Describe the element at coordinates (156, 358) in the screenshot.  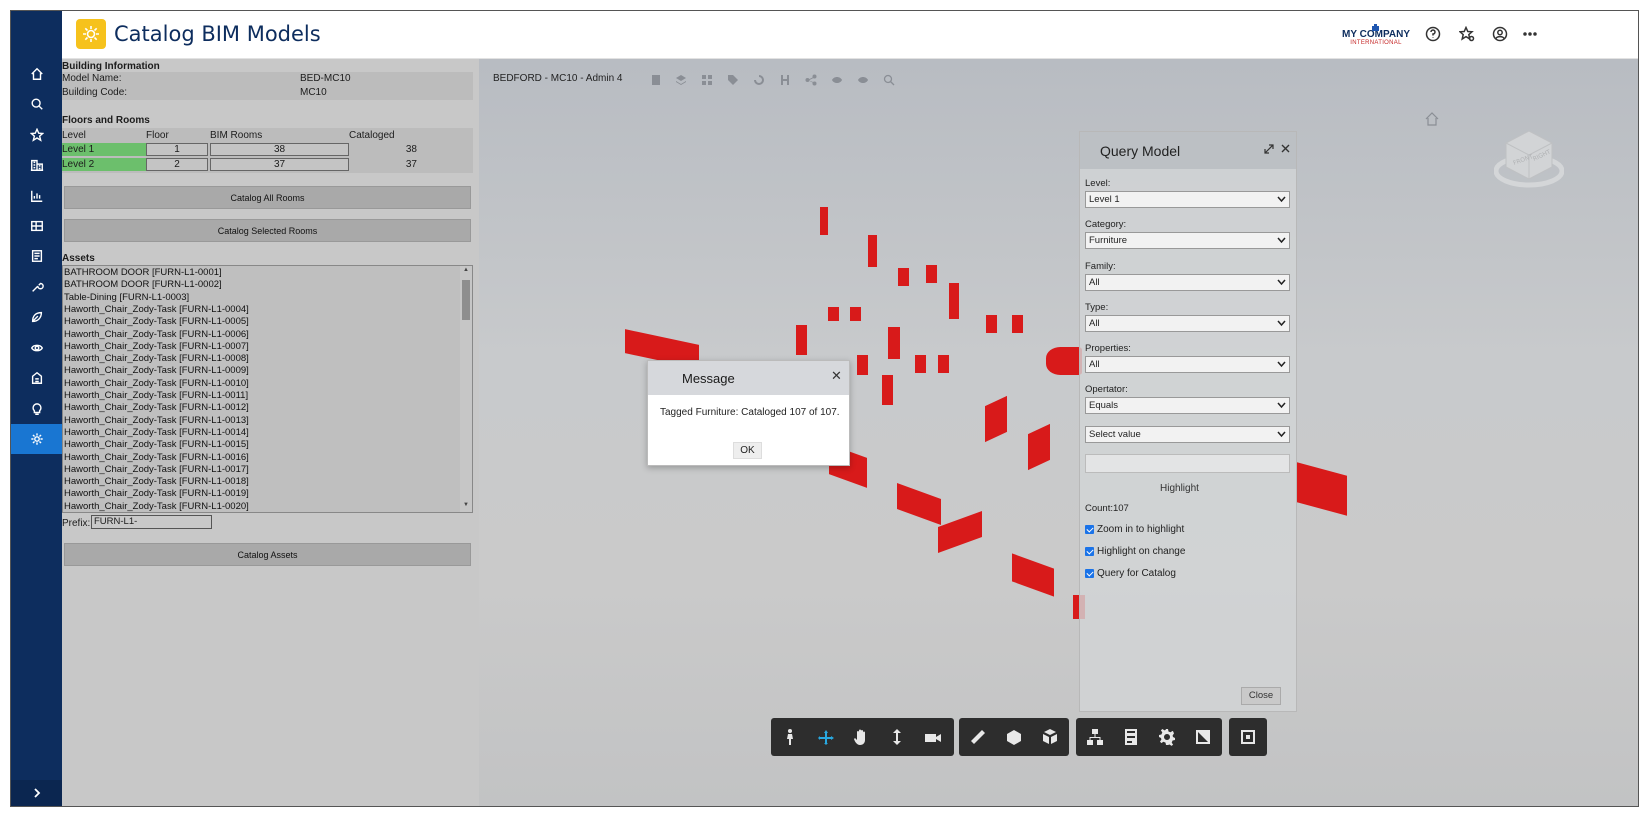
I see `asset-list-item: Haworth_Chair_Zody-Task [FURN-L1-0008]` at that location.